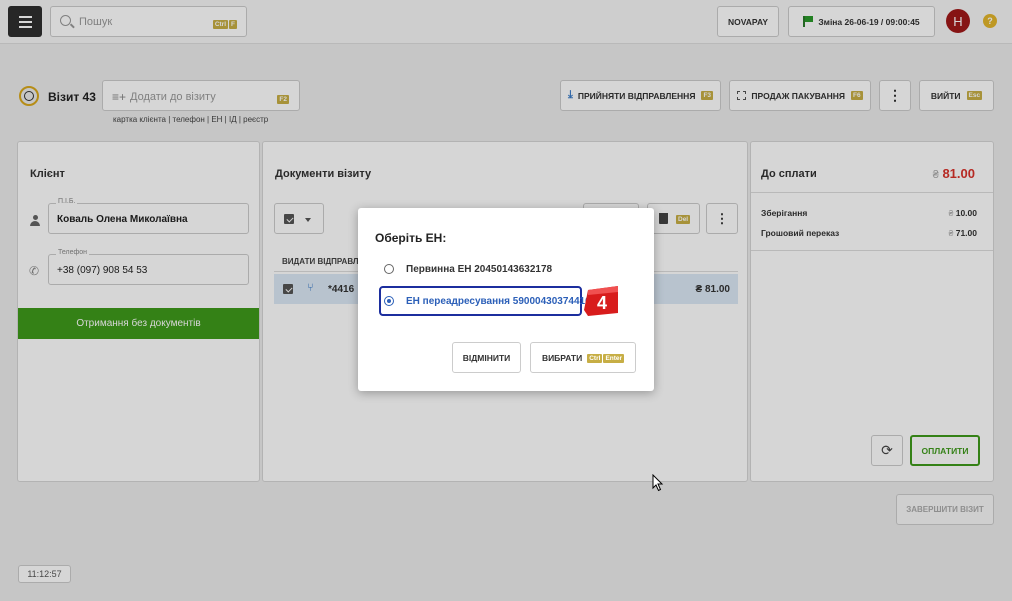 The height and width of the screenshot is (601, 1012). I want to click on step-number-badge: 4, so click(601, 301).